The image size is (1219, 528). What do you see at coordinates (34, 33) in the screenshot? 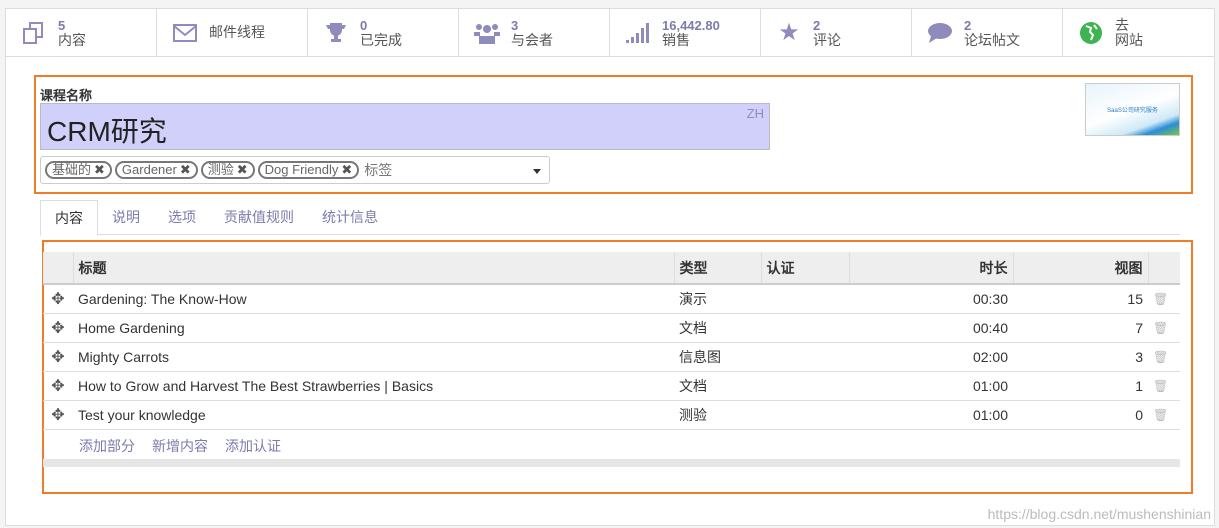
I see `copy-icon` at bounding box center [34, 33].